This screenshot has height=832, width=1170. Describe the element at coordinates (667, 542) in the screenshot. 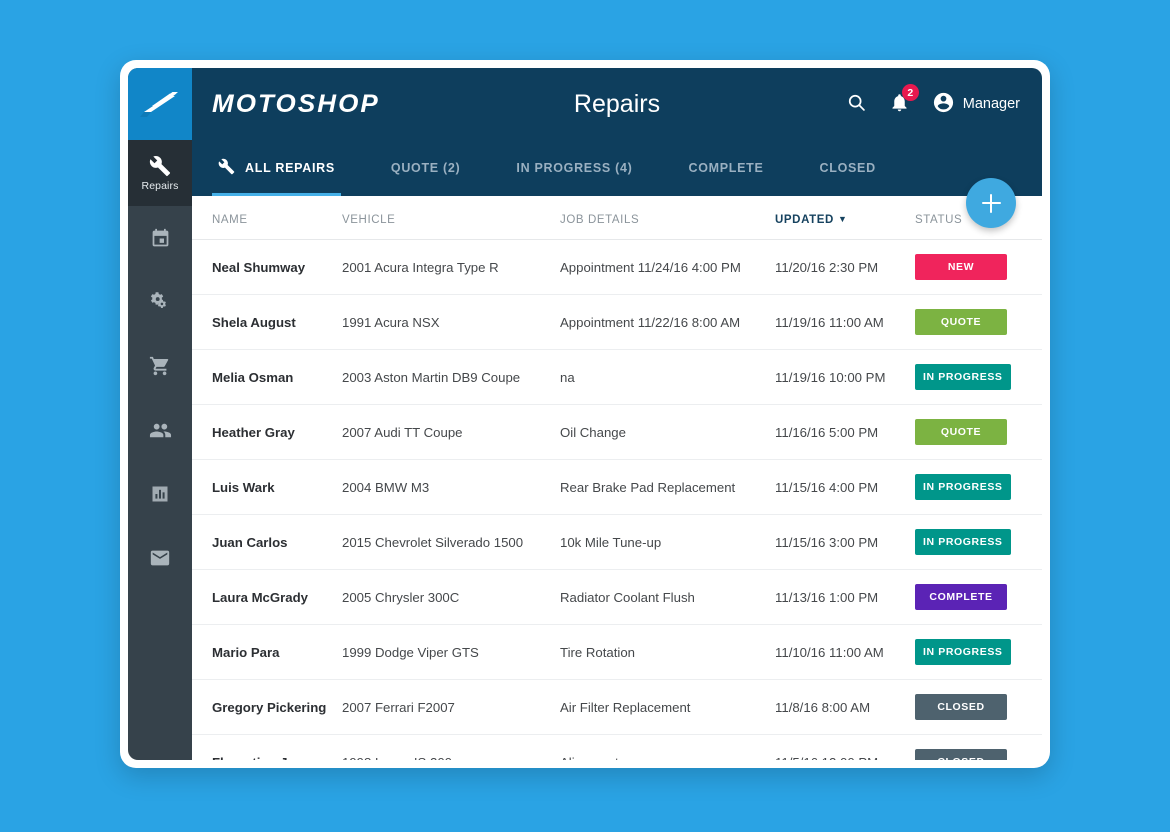

I see `cell-job-details: 10k Mile Tune-up` at that location.